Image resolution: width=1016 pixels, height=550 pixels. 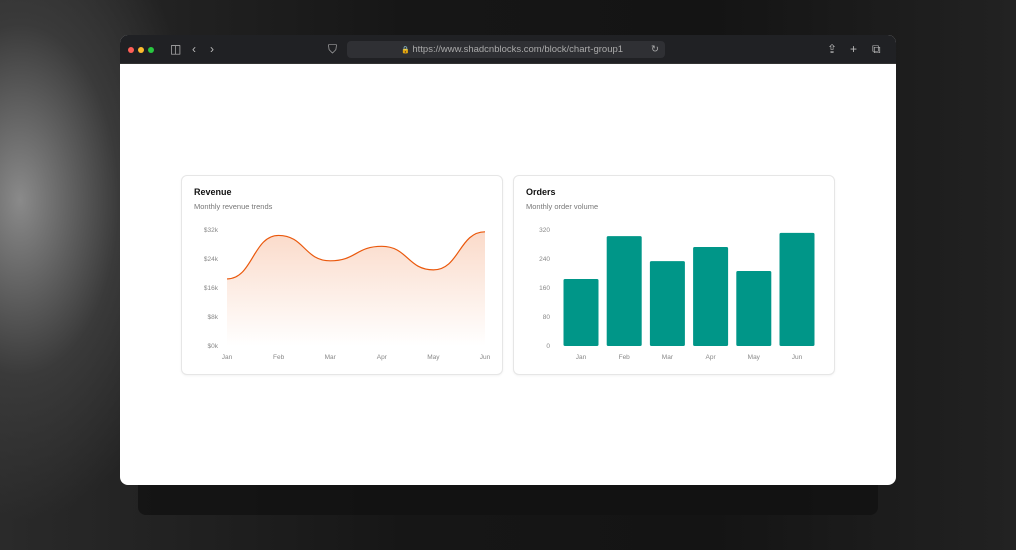 I want to click on new-tab-icon: +, so click(x=853, y=49).